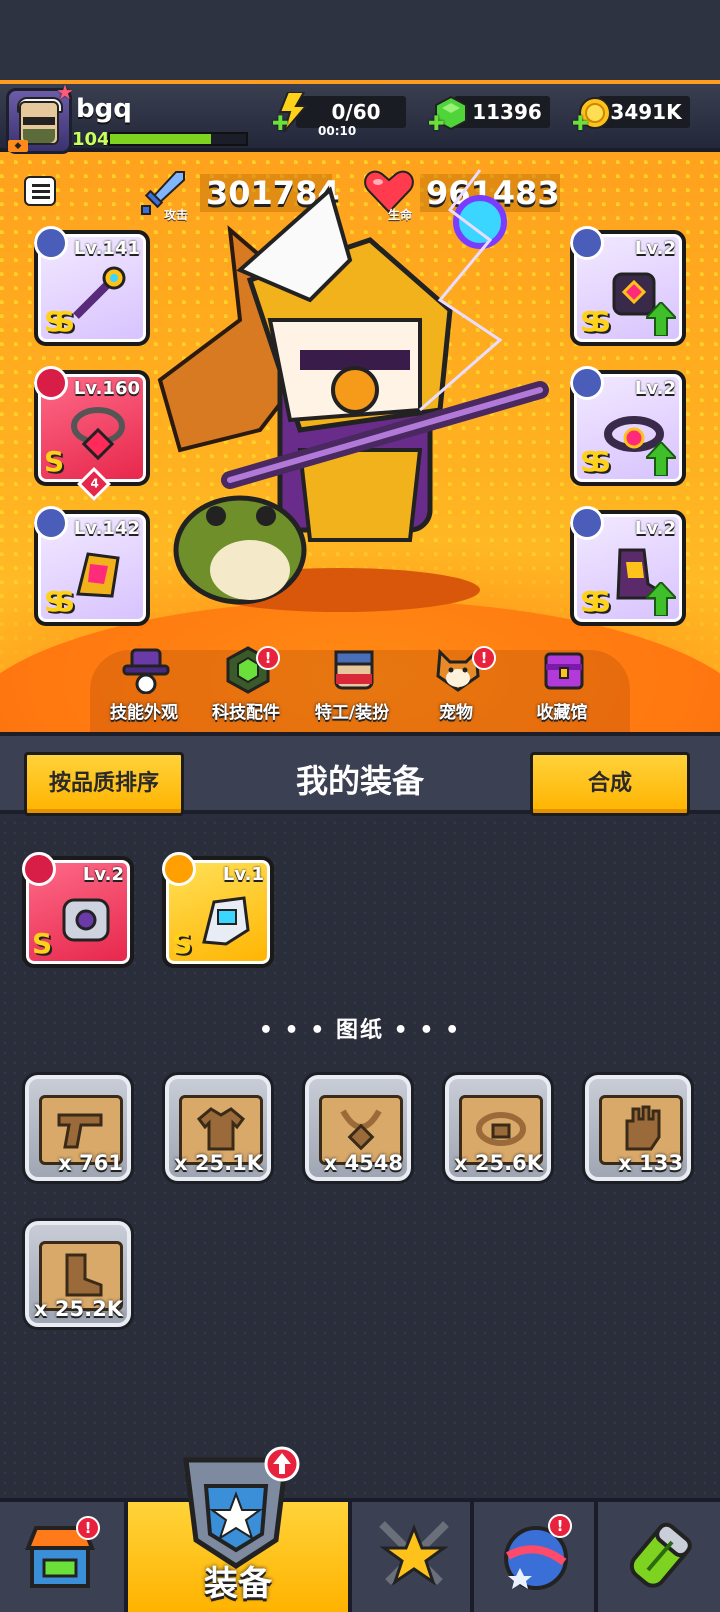 This screenshot has width=720, height=1612. What do you see at coordinates (501, 1129) in the screenshot?
I see `belt-icon` at bounding box center [501, 1129].